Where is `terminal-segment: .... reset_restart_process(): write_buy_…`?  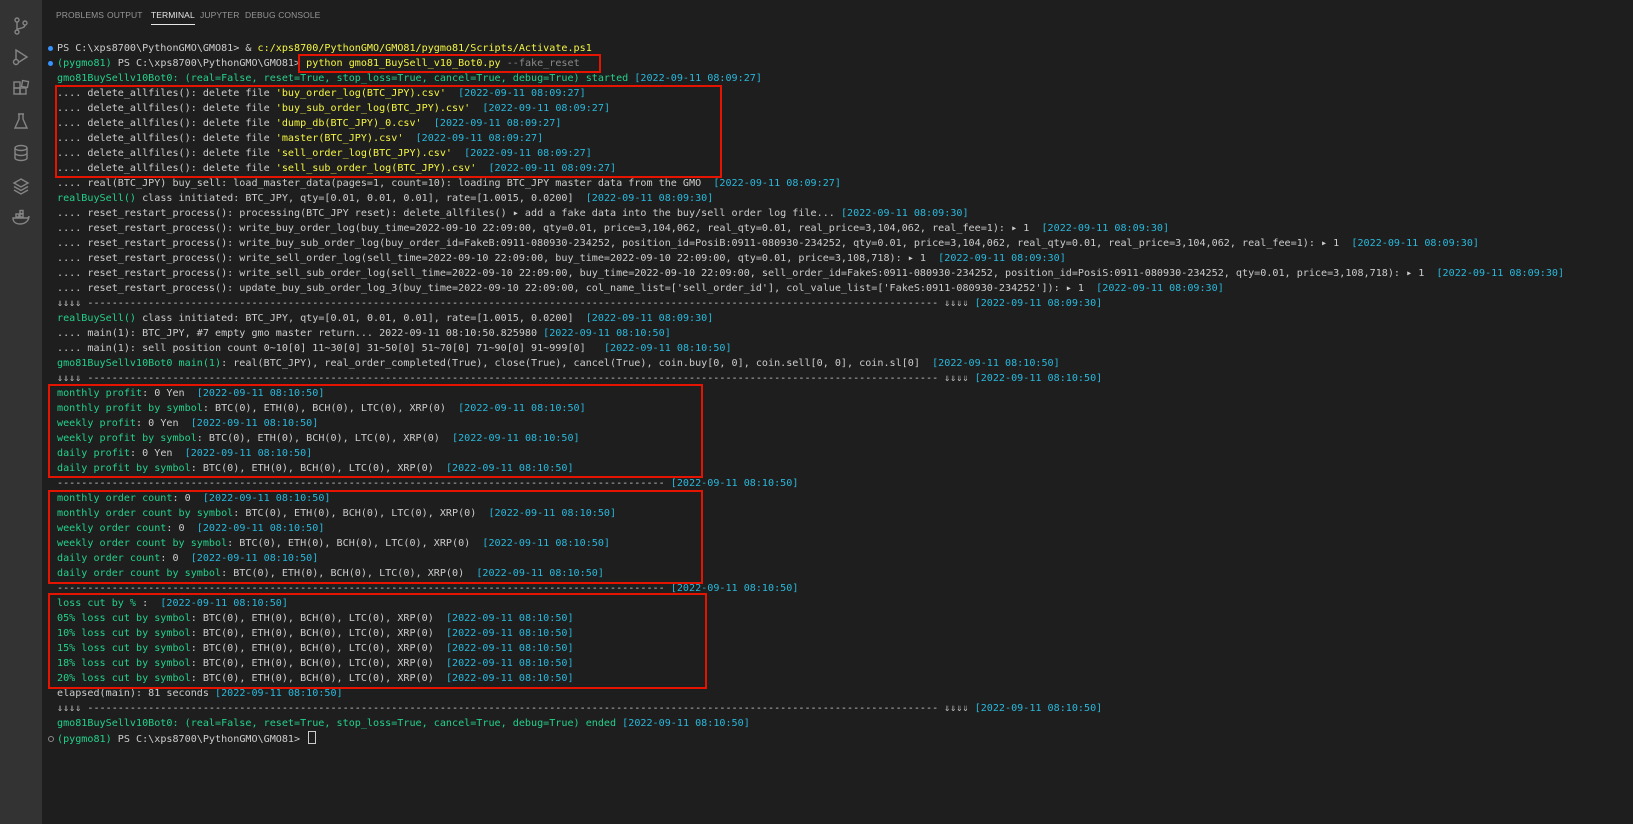 terminal-segment: .... reset_restart_process(): write_buy_… is located at coordinates (704, 243).